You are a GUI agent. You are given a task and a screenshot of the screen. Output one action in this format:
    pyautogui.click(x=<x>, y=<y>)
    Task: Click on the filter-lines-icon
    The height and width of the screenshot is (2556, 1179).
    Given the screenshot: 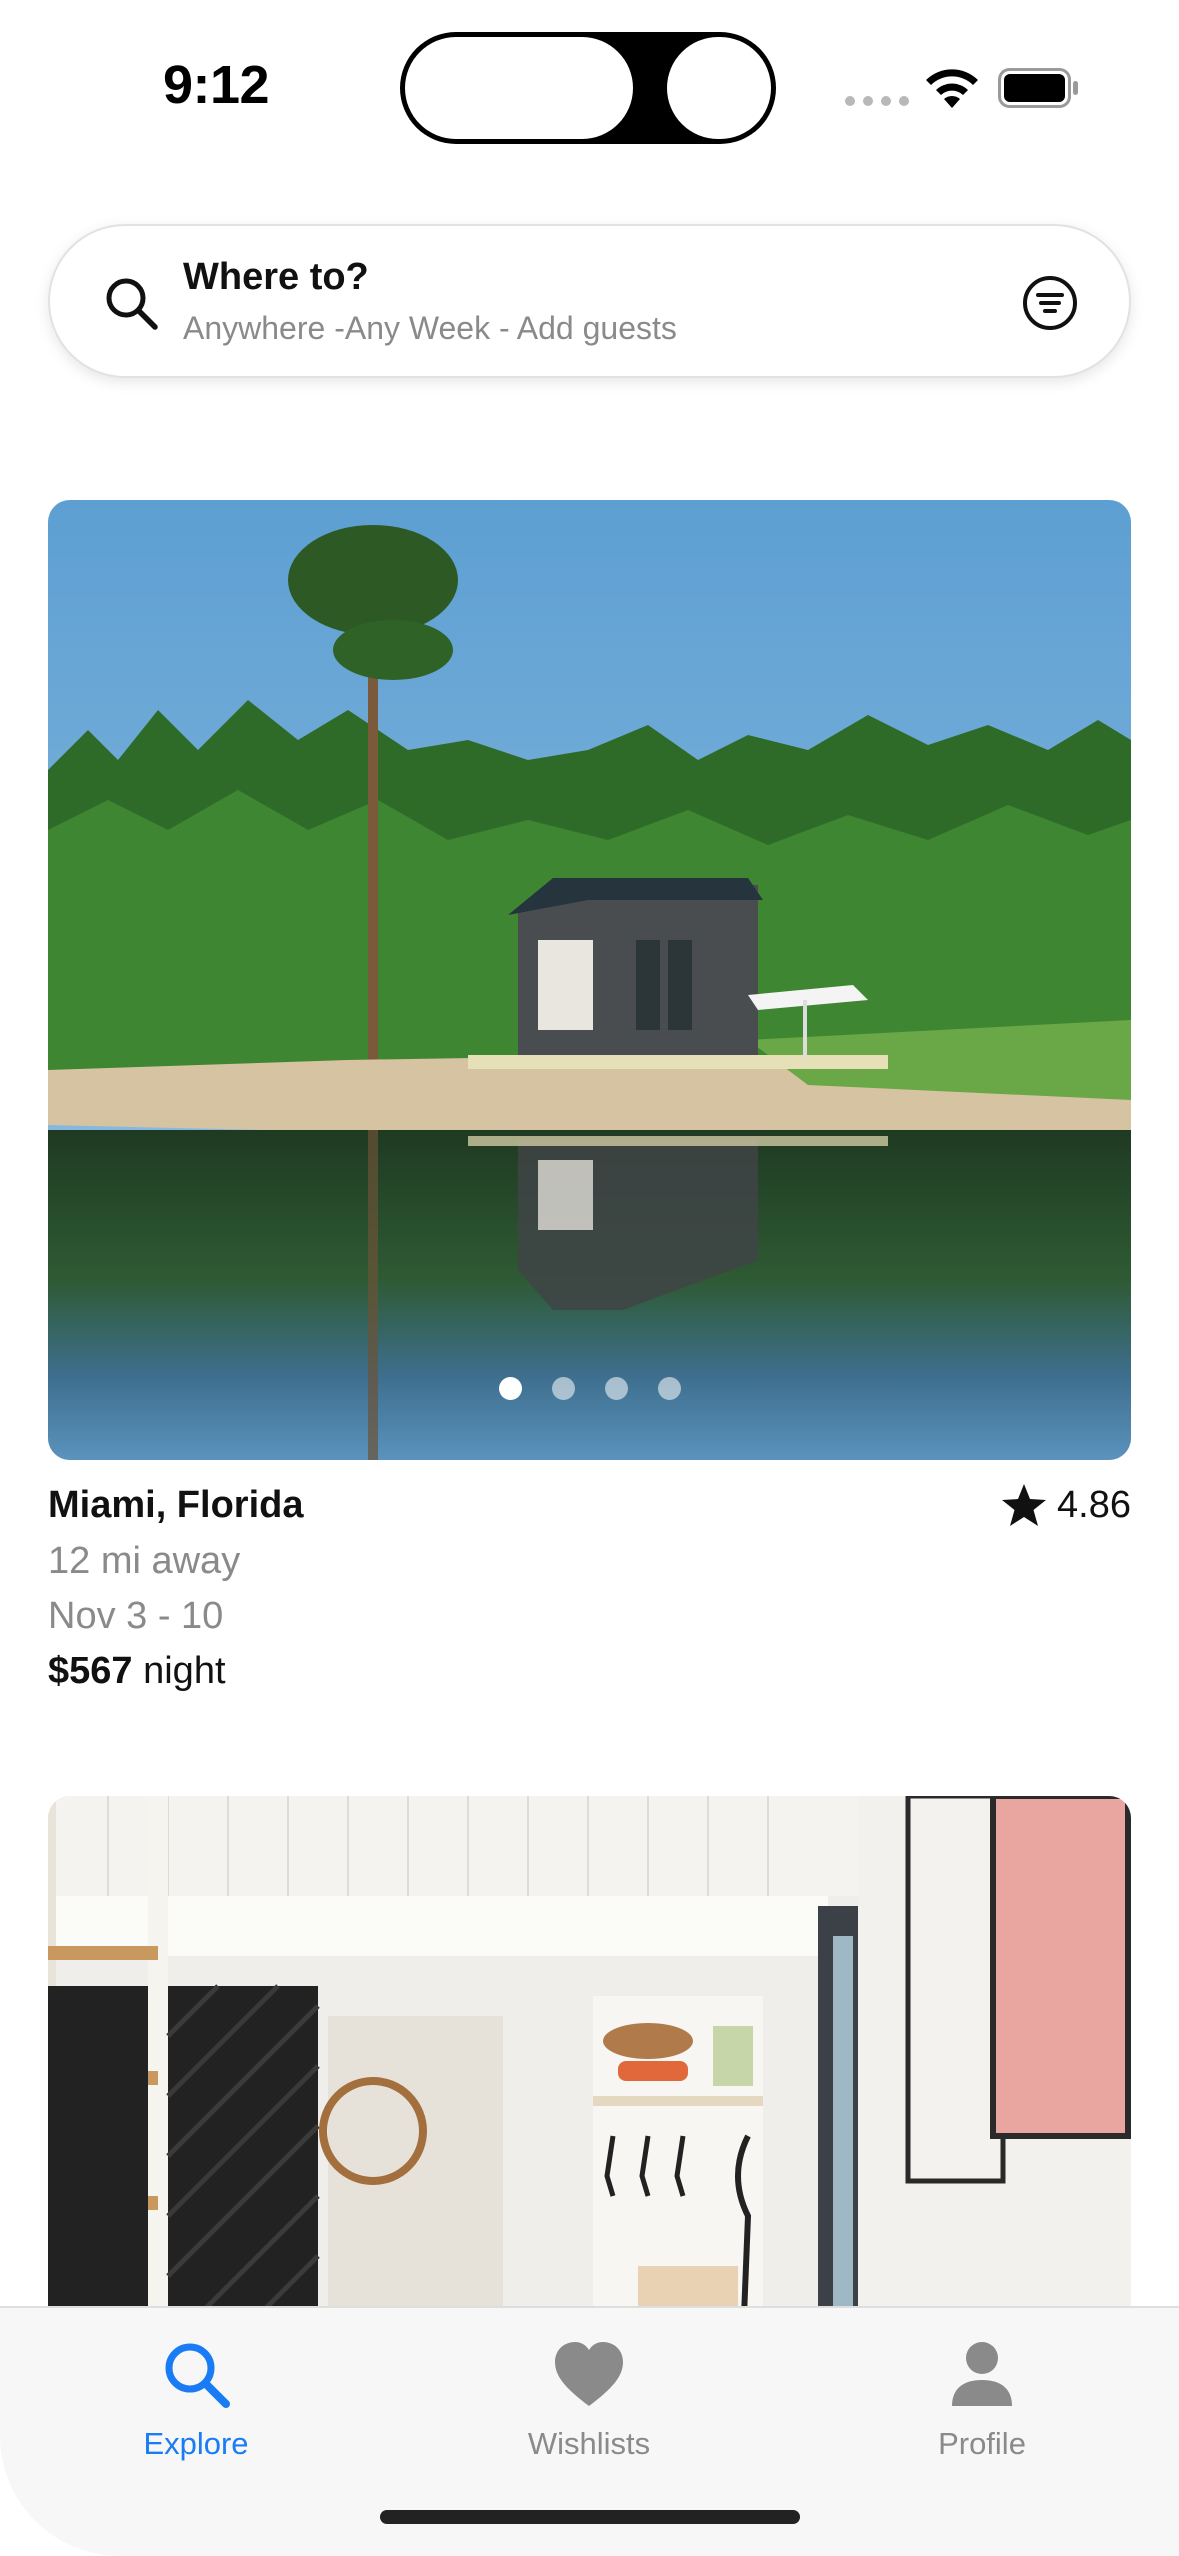 What is the action you would take?
    pyautogui.click(x=1050, y=303)
    